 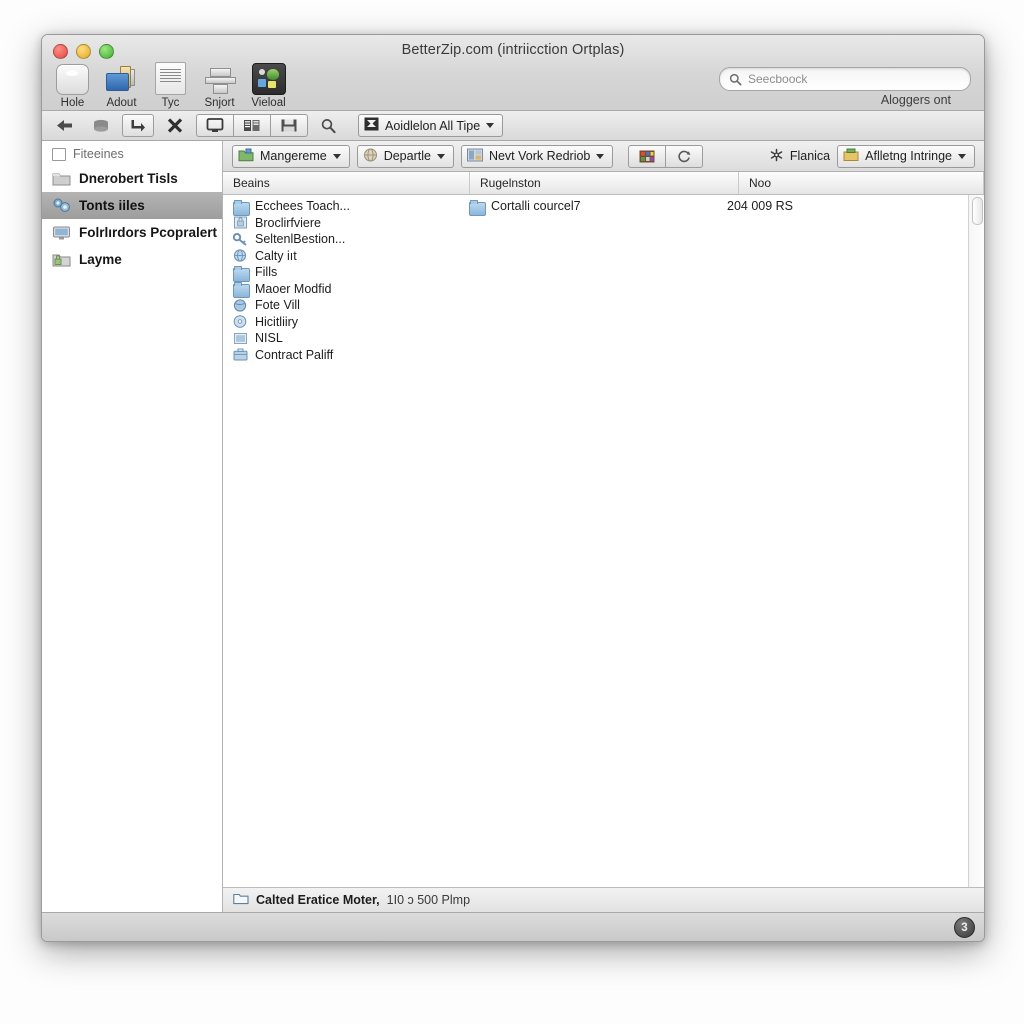 What do you see at coordinates (291, 156) in the screenshot?
I see `popup-mangereme: Mangereme` at bounding box center [291, 156].